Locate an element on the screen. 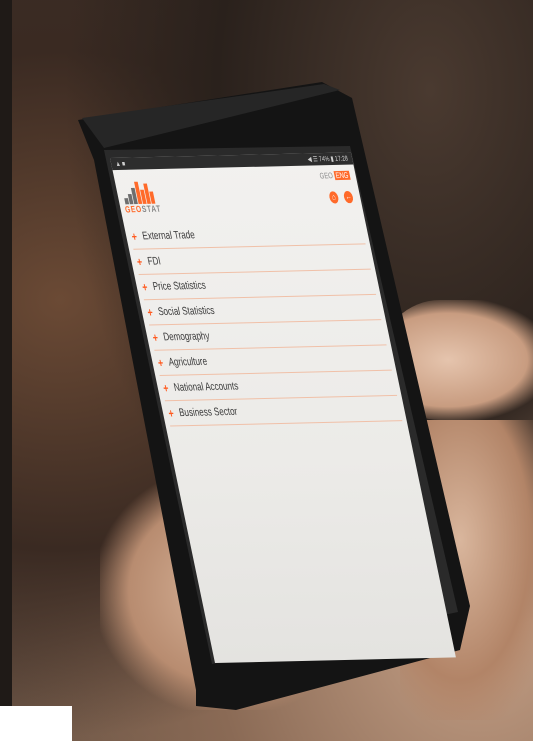 This screenshot has width=539, height=741. back-icon: ← is located at coordinates (348, 197).